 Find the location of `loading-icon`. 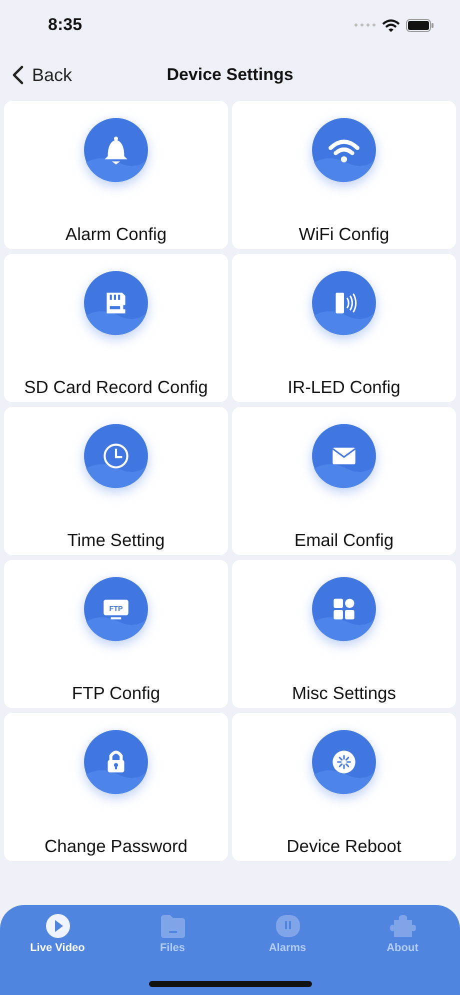

loading-icon is located at coordinates (344, 762).